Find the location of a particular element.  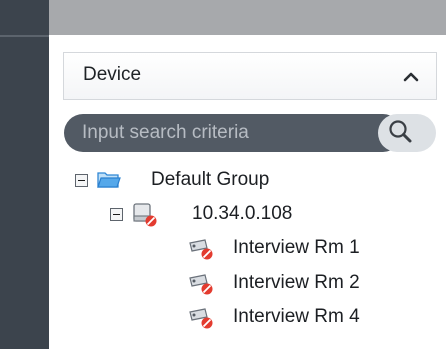

search-pill is located at coordinates (233, 133).